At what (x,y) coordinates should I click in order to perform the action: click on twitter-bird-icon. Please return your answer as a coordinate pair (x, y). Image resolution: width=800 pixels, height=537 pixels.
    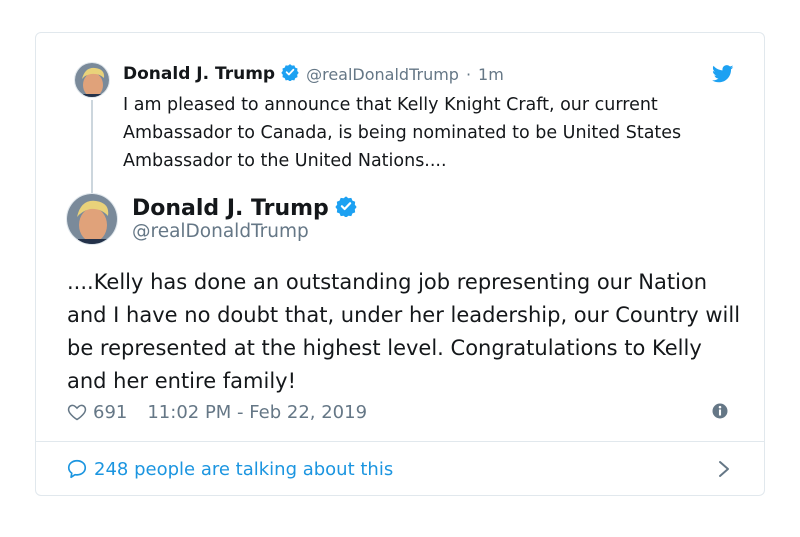
    Looking at the image, I should click on (723, 74).